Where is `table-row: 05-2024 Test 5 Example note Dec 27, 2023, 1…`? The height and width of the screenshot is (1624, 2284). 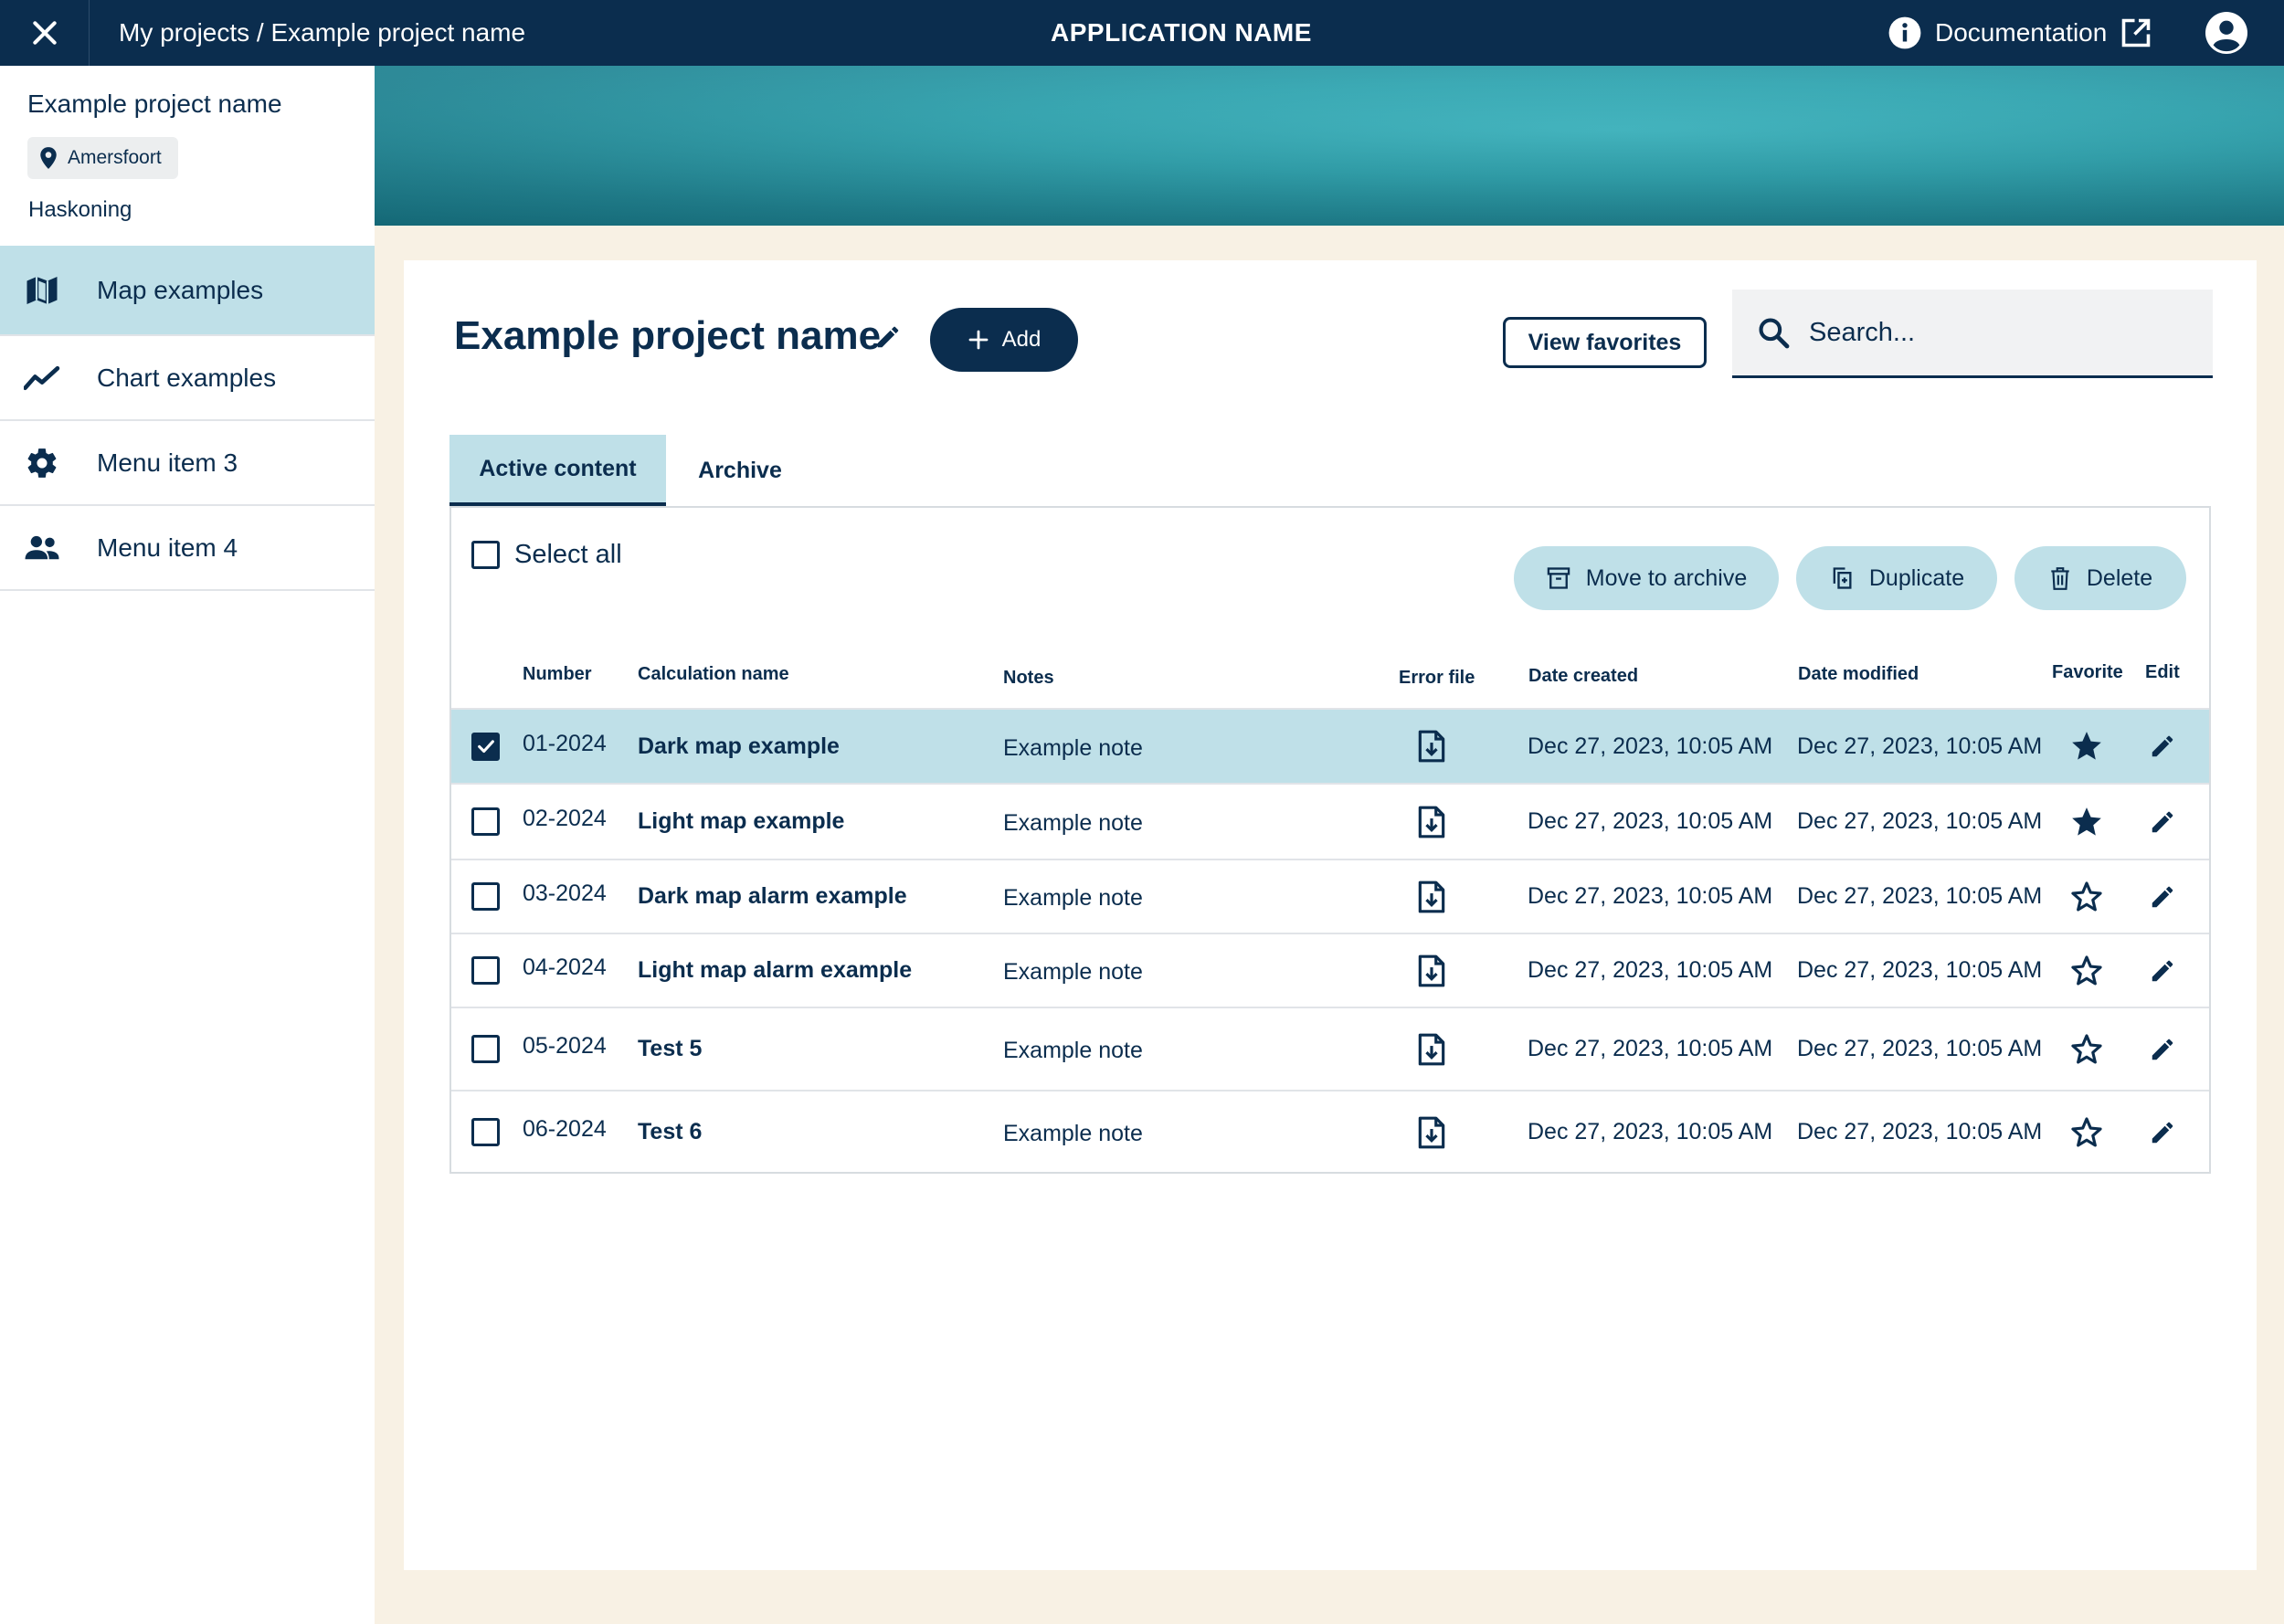 table-row: 05-2024 Test 5 Example note Dec 27, 2023, 1… is located at coordinates (1330, 1049).